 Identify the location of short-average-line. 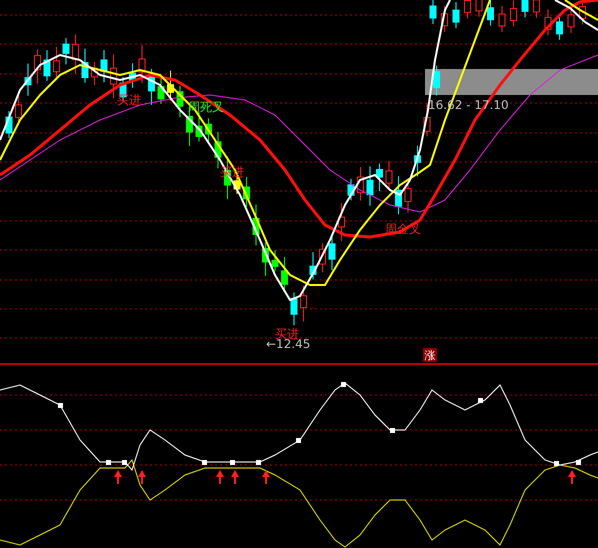
(576, 15).